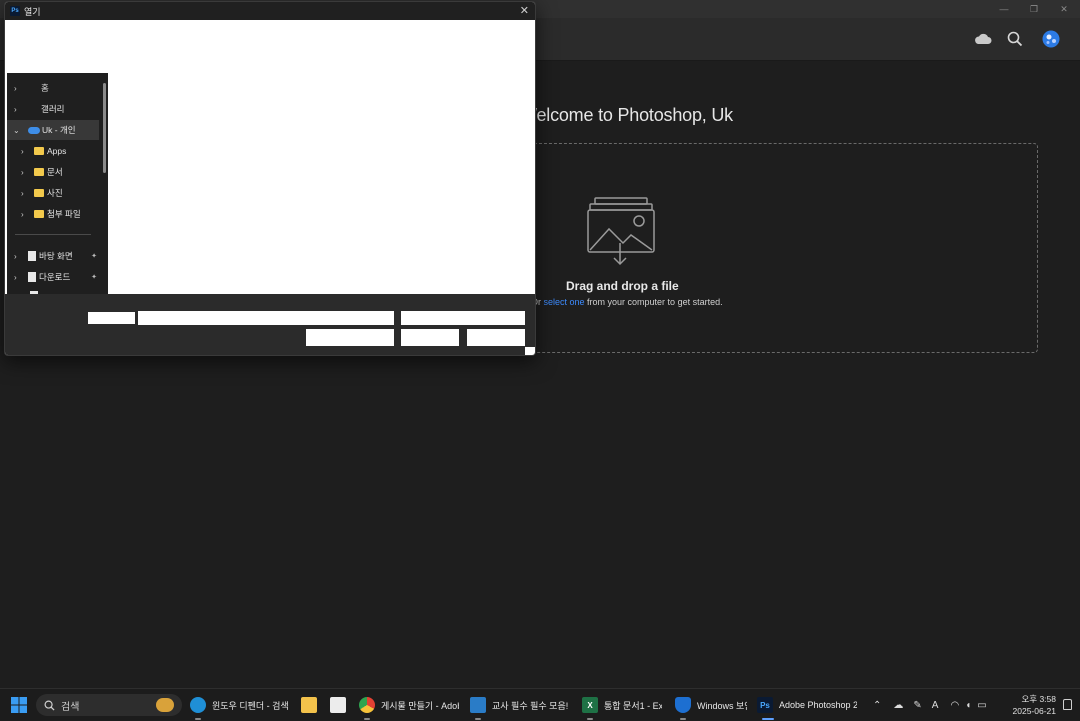 Image resolution: width=1080 pixels, height=721 pixels. I want to click on pen-icon: ✎, so click(917, 705).